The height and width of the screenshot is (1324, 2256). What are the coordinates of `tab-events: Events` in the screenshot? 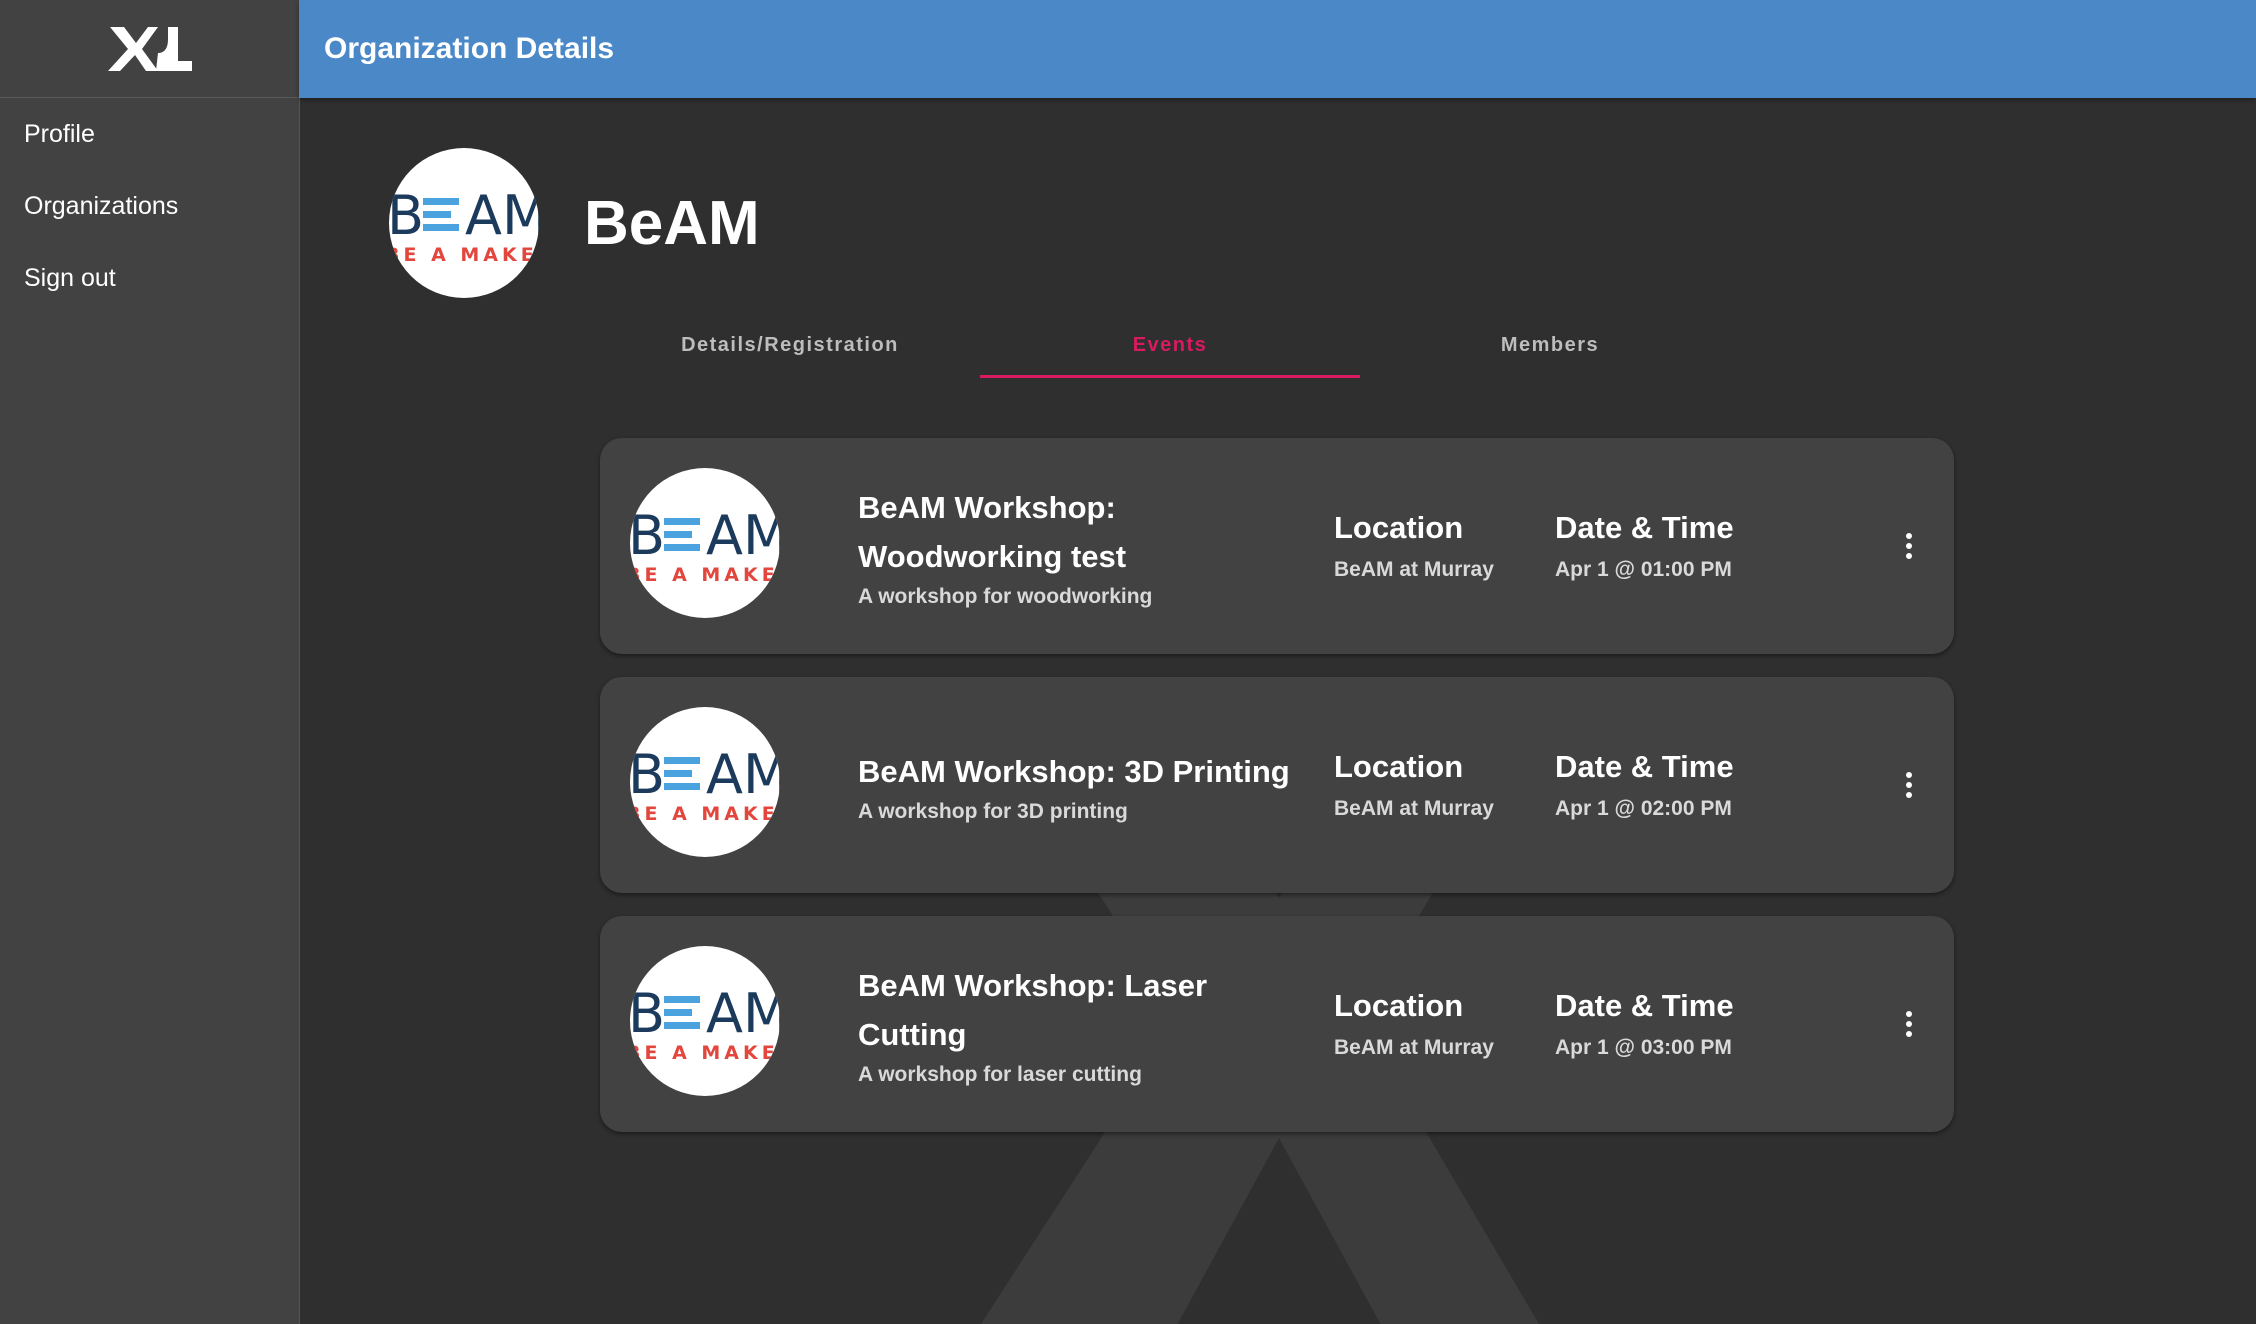 It's located at (1170, 345).